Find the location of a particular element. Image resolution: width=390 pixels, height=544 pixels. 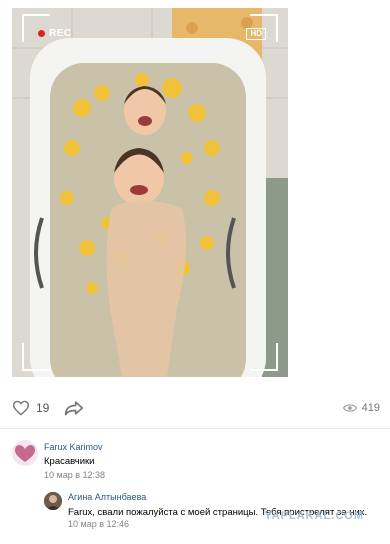

share-arrow-icon is located at coordinates (74, 408).